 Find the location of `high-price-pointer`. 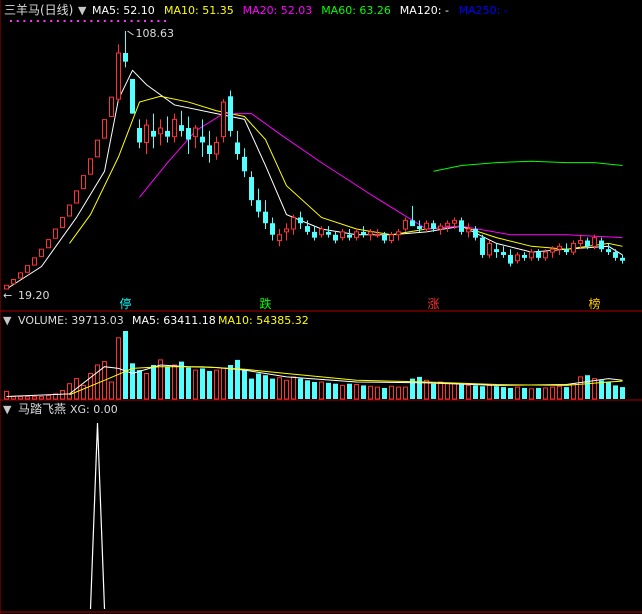

high-price-pointer is located at coordinates (130, 33).